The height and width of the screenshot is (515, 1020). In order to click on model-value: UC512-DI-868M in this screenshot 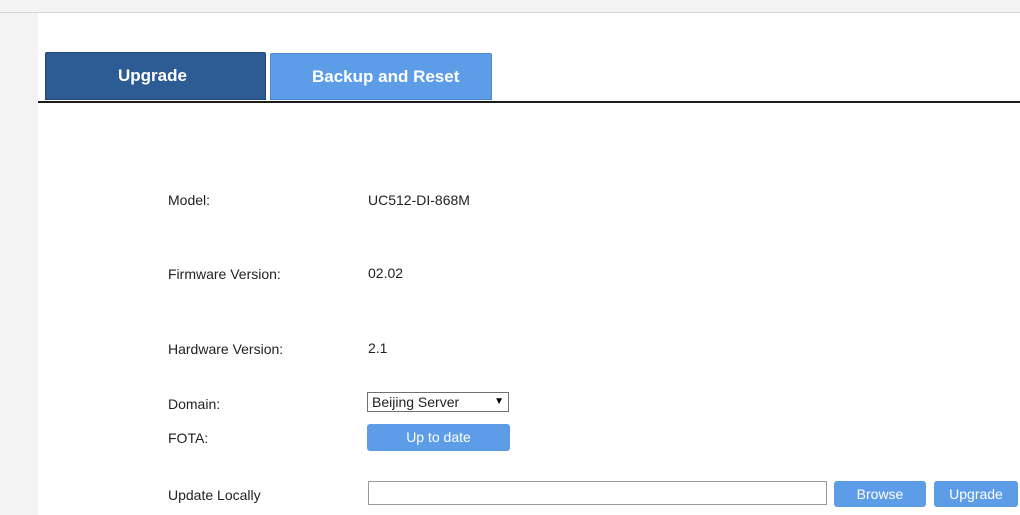, I will do `click(419, 200)`.